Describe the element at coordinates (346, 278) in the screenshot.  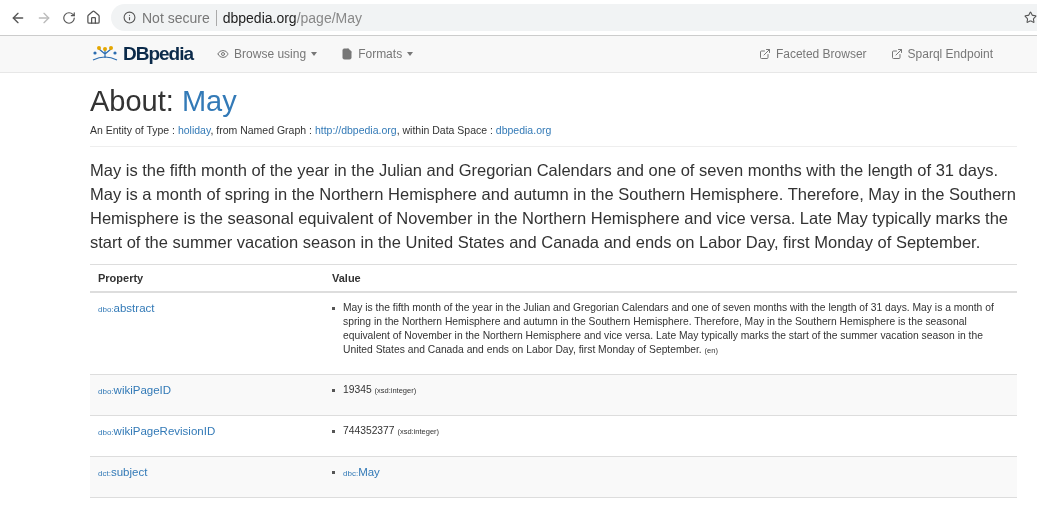
I see `column-header: Value` at that location.